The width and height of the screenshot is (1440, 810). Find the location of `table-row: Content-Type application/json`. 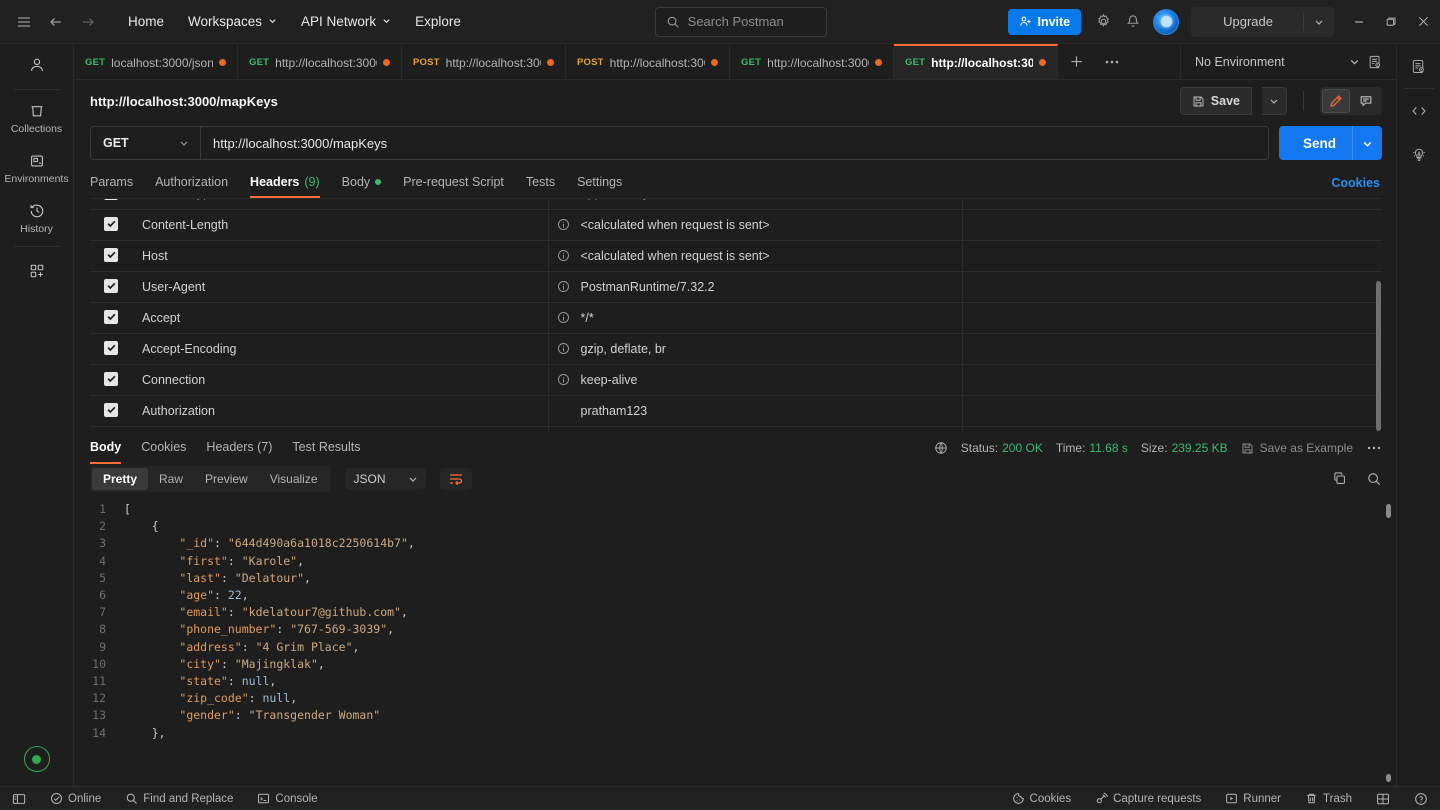

table-row: Content-Type application/json is located at coordinates (736, 204).